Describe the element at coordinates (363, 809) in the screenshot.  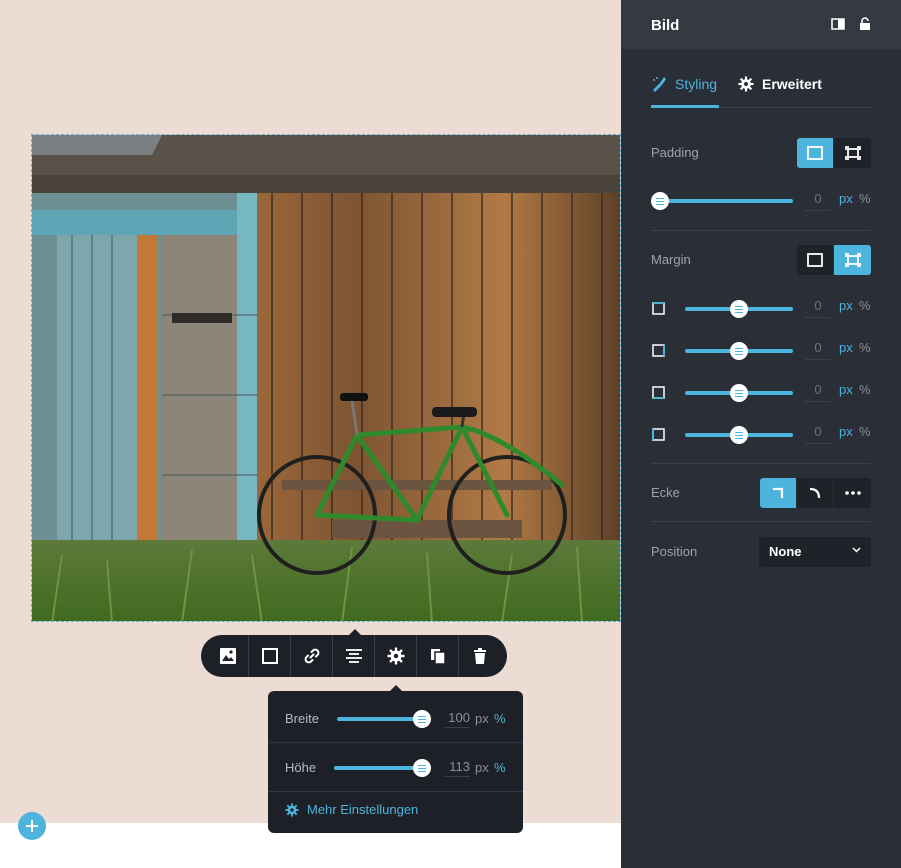
I see `more-settings-label: Mehr Einstellungen` at that location.